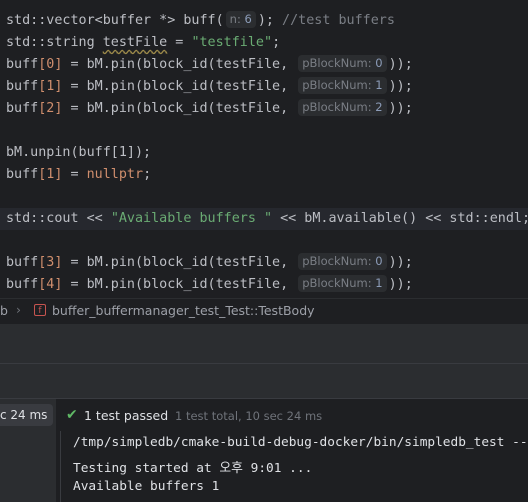 This screenshot has height=502, width=528. I want to click on tests-total-label: 1 test total, 10 sec 24 ms, so click(249, 416).